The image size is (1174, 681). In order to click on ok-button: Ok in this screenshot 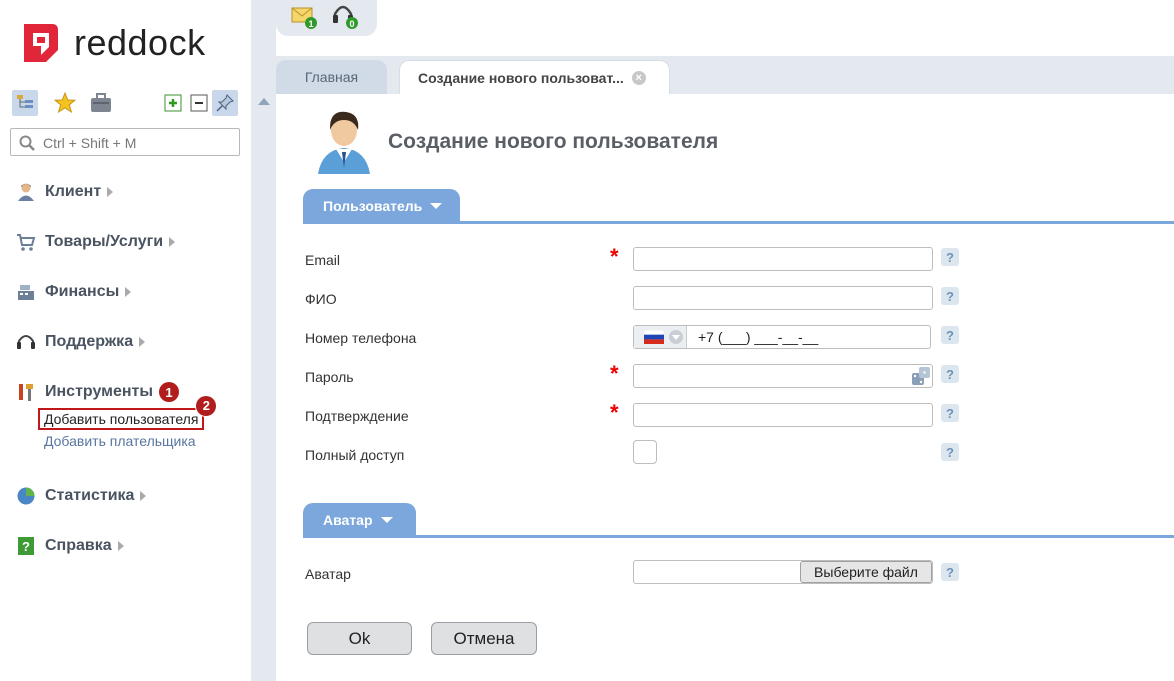, I will do `click(359, 638)`.